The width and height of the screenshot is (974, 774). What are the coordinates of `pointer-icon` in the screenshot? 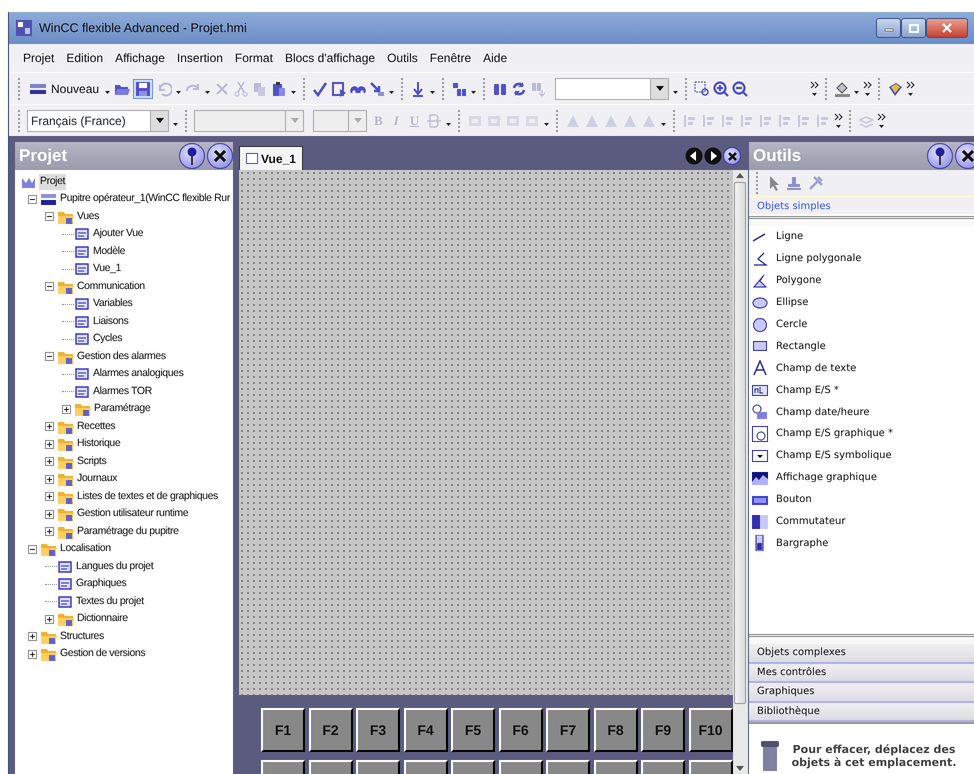 It's located at (774, 183).